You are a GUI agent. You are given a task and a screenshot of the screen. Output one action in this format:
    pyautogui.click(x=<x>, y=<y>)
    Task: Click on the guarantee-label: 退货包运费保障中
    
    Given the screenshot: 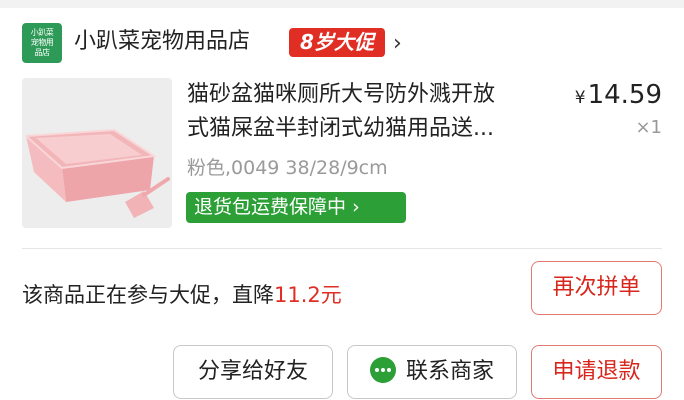 What is the action you would take?
    pyautogui.click(x=270, y=207)
    